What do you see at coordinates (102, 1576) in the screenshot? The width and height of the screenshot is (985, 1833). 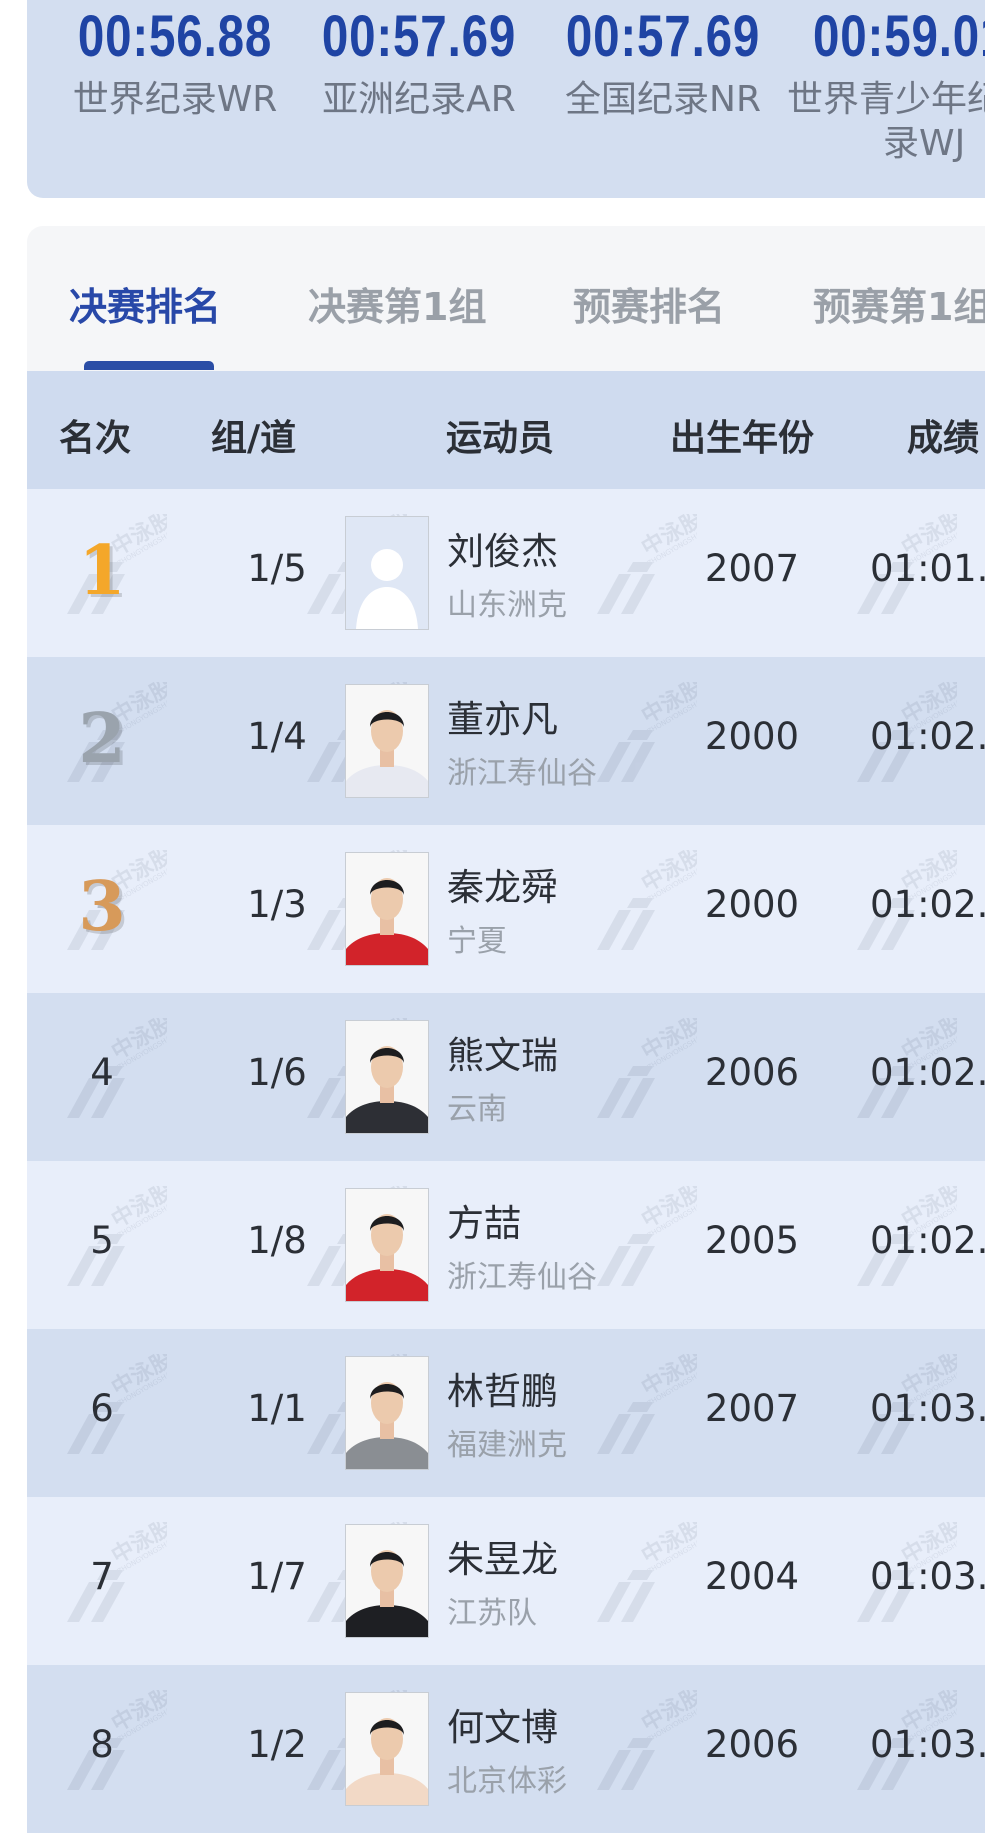 I see `rank-cell: 7` at bounding box center [102, 1576].